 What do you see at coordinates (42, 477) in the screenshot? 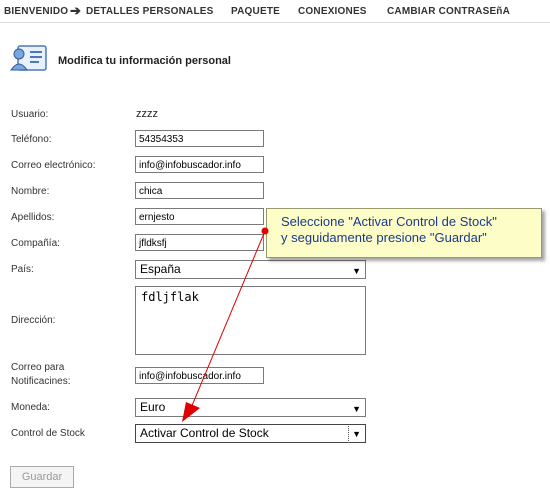
I see `save-button: Guardar` at bounding box center [42, 477].